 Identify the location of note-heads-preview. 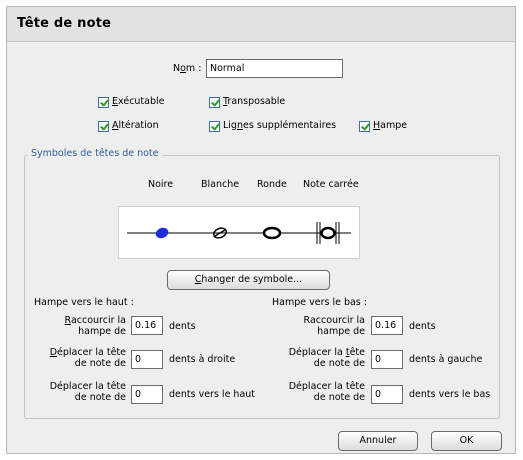
(239, 233).